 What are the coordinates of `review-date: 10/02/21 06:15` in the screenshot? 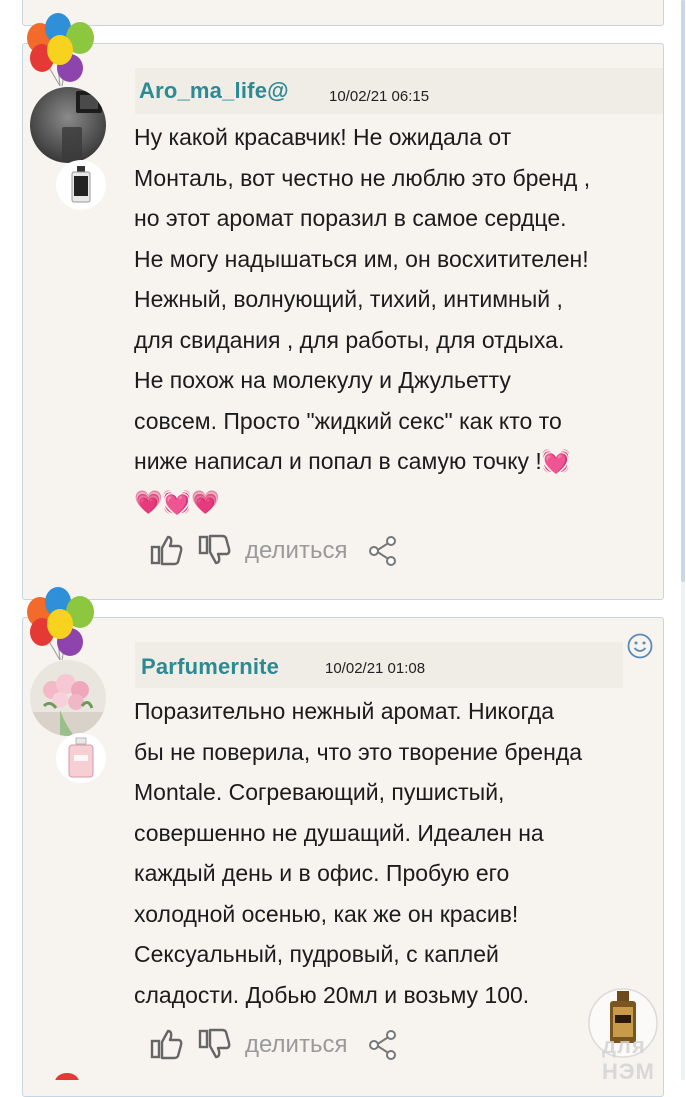 It's located at (379, 96).